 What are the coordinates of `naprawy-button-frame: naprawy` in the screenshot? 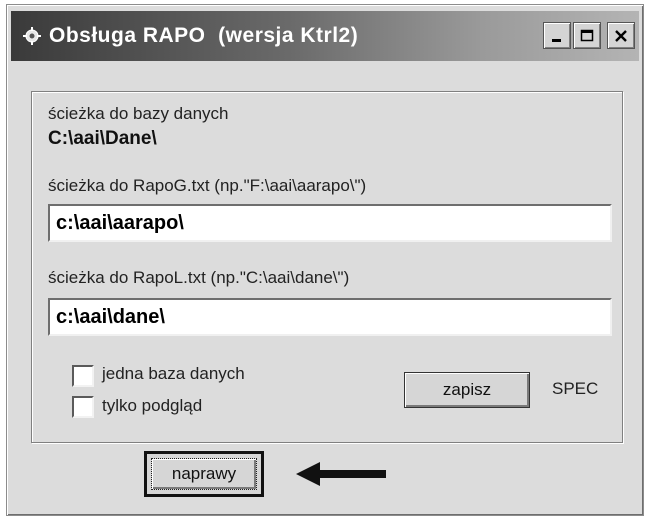 It's located at (204, 474).